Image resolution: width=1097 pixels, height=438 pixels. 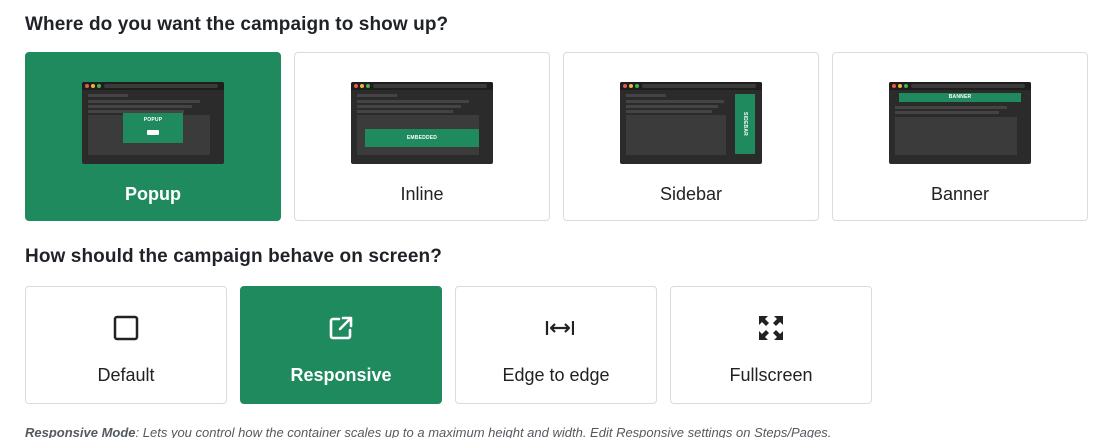 What do you see at coordinates (422, 194) in the screenshot?
I see `placement-label-inline: Inline` at bounding box center [422, 194].